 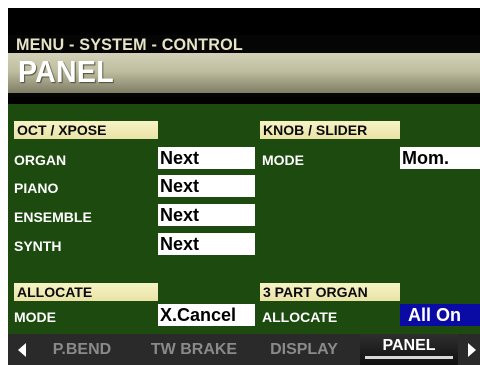 I want to click on ensemble-label: ENSEMBLE, so click(x=53, y=217).